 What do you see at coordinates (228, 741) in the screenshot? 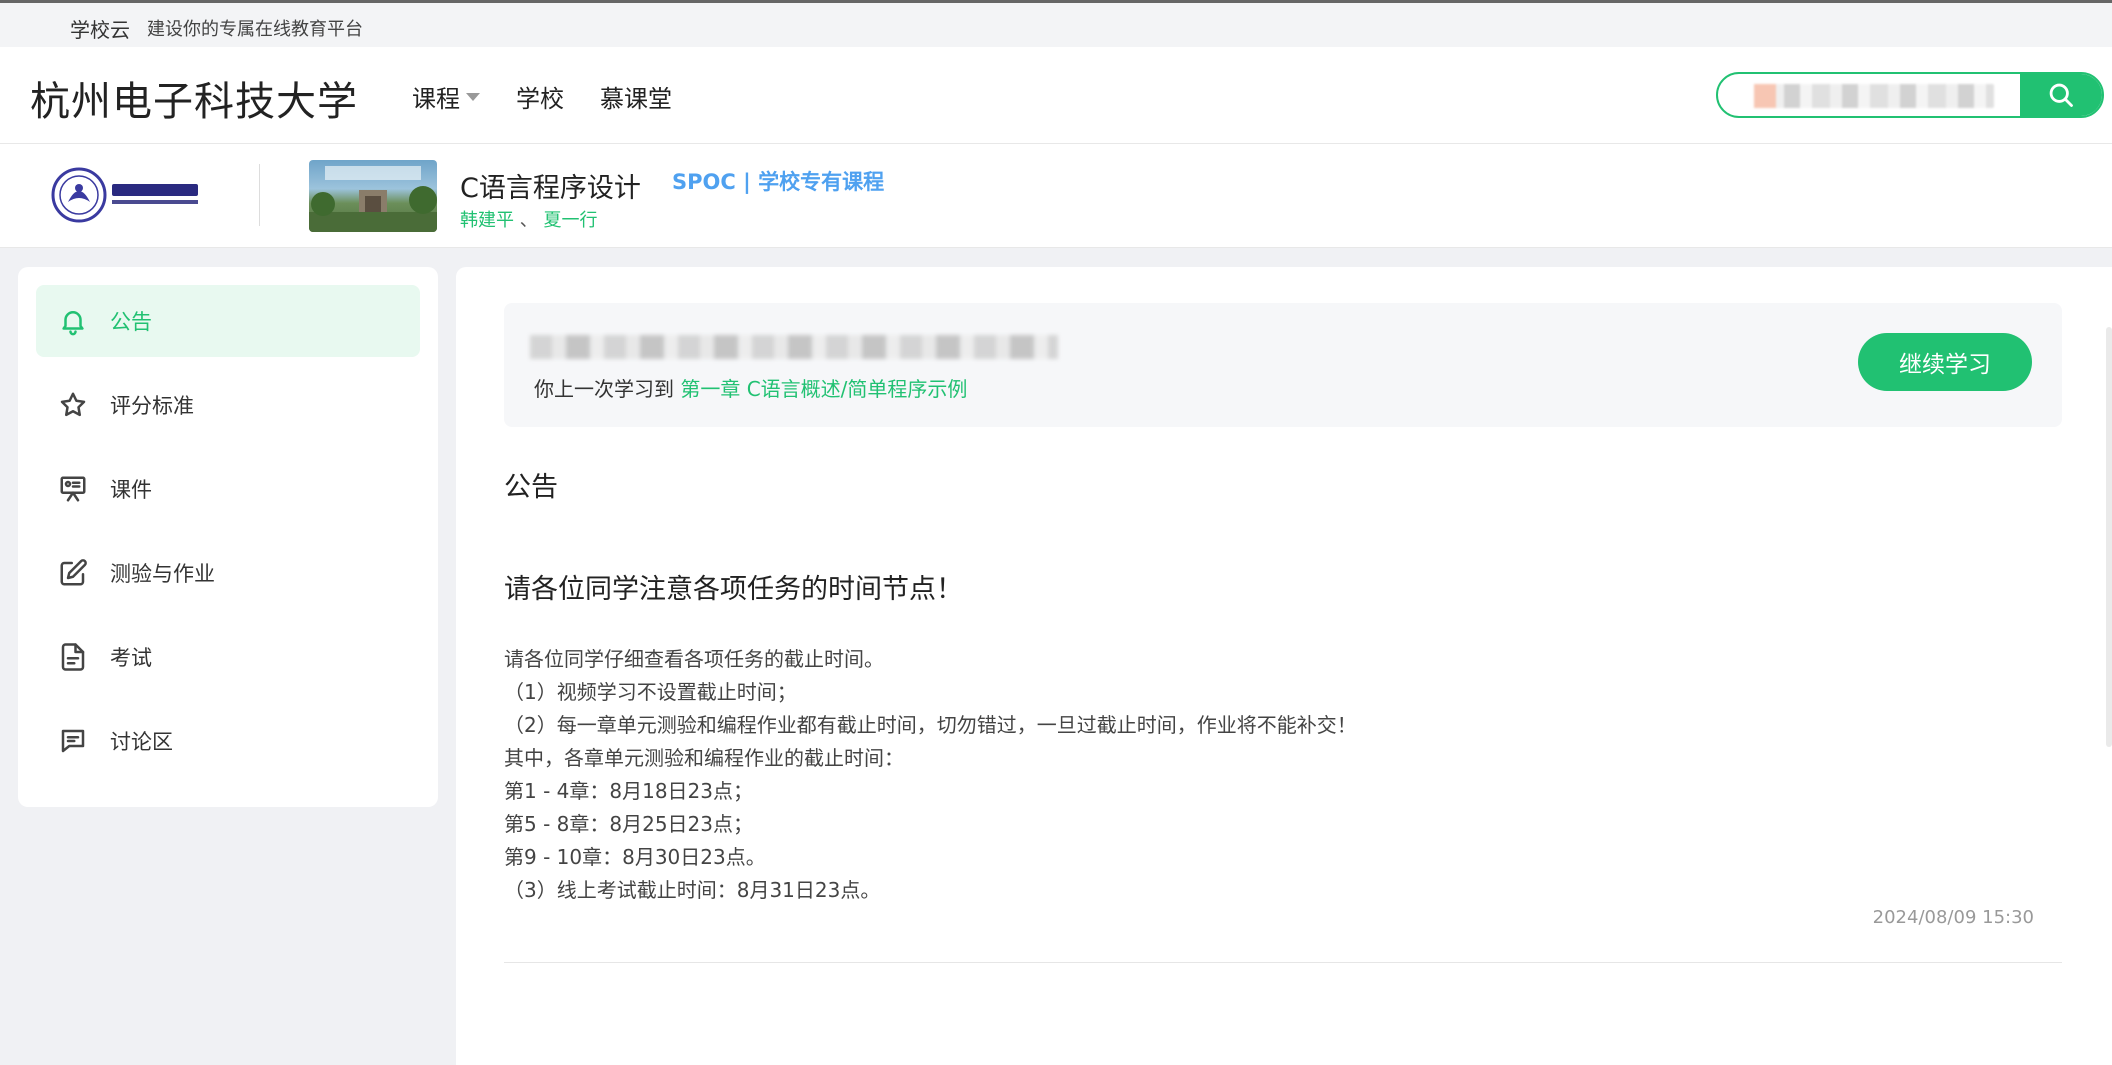
I see `sidebar-item-discussion: 讨论区` at bounding box center [228, 741].